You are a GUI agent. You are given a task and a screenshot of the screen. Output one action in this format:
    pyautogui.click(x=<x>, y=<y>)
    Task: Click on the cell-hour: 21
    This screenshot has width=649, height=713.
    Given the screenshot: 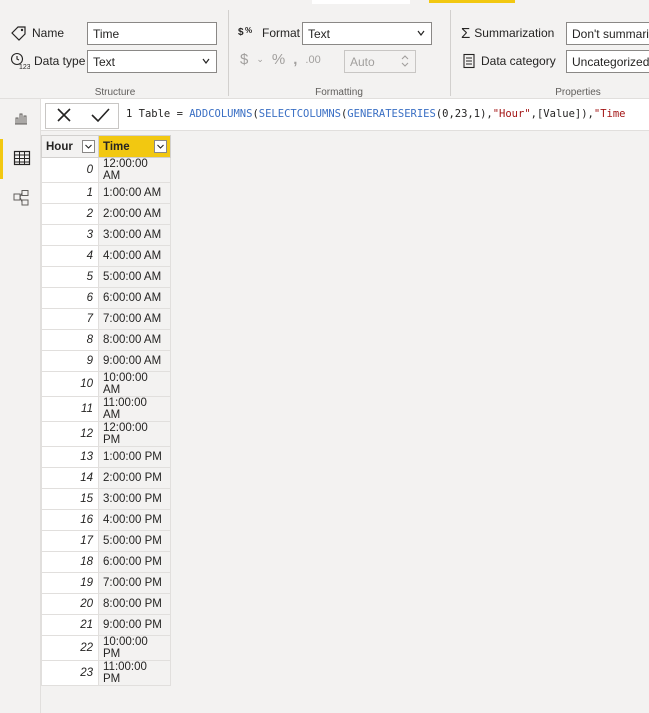 What is the action you would take?
    pyautogui.click(x=70, y=625)
    